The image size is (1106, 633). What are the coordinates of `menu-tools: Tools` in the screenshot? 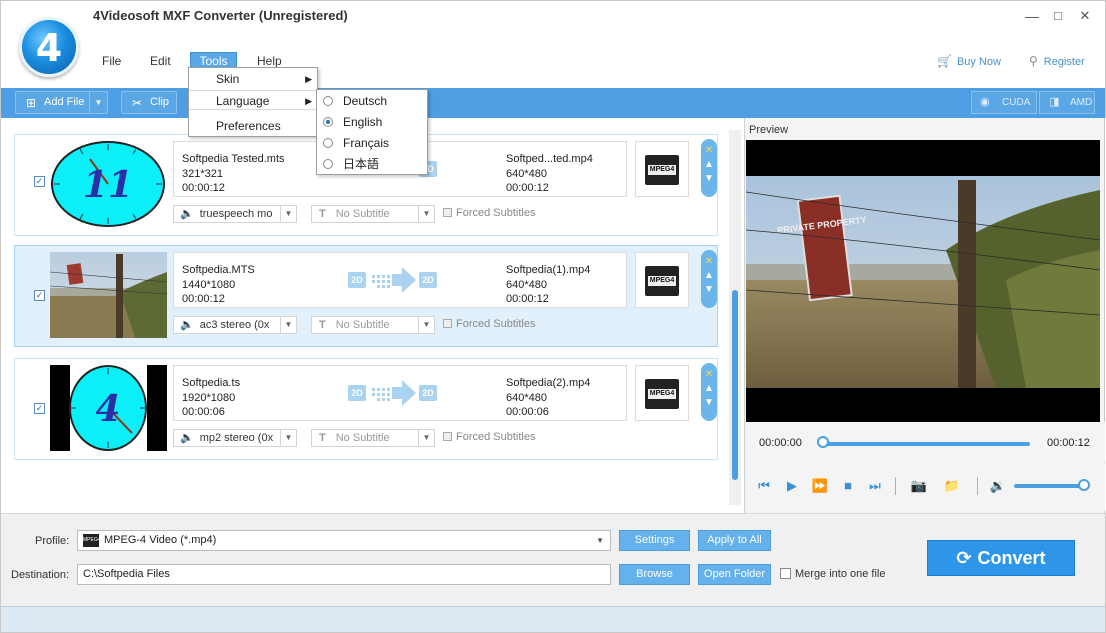 It's located at (213, 60).